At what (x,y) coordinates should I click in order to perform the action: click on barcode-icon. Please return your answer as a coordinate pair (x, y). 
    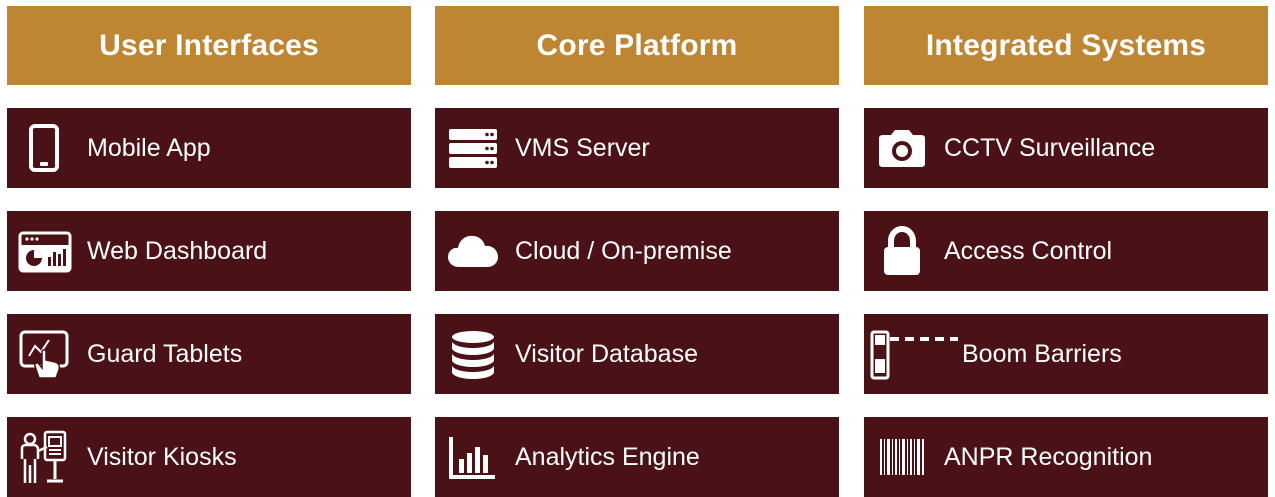
    Looking at the image, I should click on (902, 457).